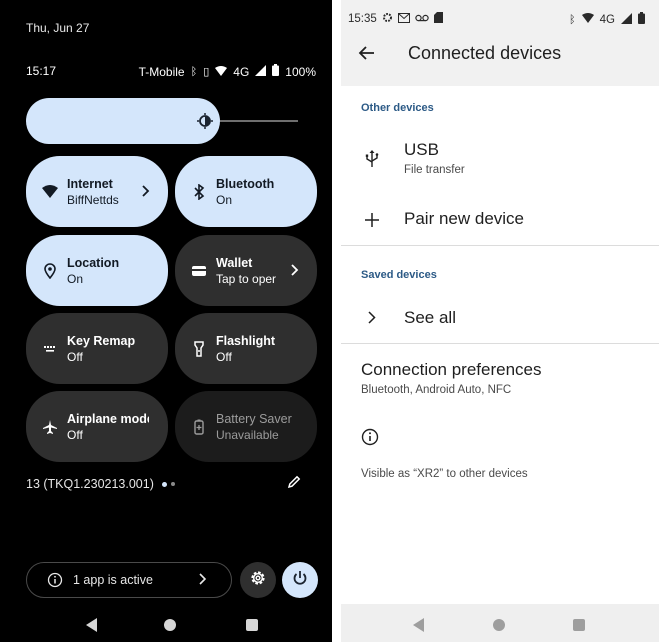 This screenshot has width=659, height=642. Describe the element at coordinates (50, 349) in the screenshot. I see `keyboard-icon` at that location.